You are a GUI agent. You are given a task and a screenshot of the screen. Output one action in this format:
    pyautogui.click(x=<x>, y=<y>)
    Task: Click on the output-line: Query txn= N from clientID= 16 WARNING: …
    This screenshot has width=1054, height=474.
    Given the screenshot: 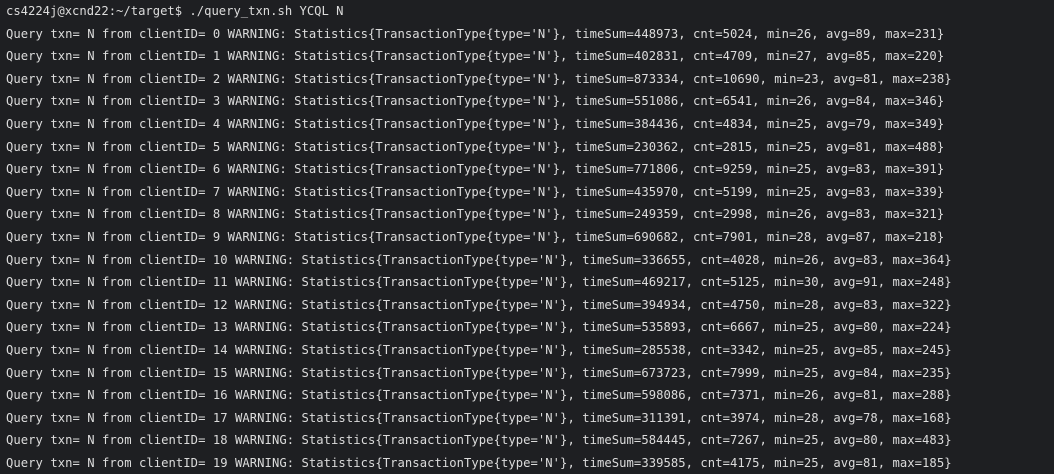 What is the action you would take?
    pyautogui.click(x=479, y=395)
    